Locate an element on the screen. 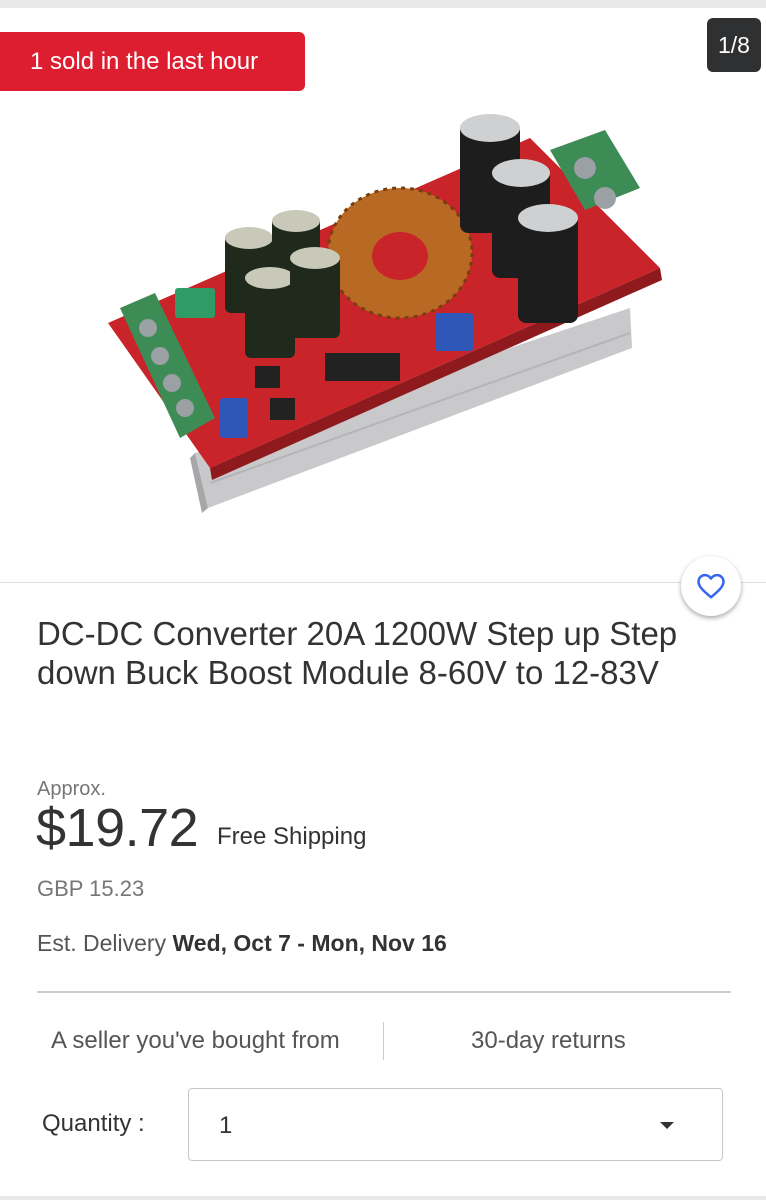 The image size is (766, 1200). seller-note: A seller you've bought from is located at coordinates (195, 1040).